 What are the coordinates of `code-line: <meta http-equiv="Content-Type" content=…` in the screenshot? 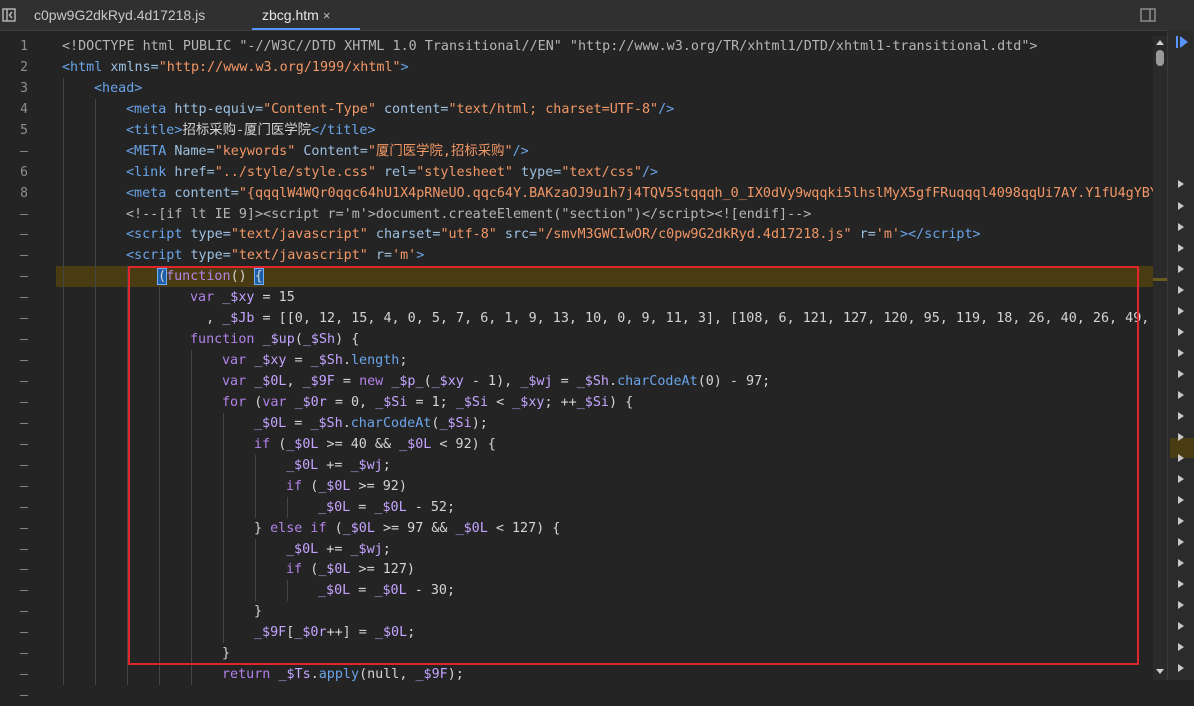 It's located at (604, 109).